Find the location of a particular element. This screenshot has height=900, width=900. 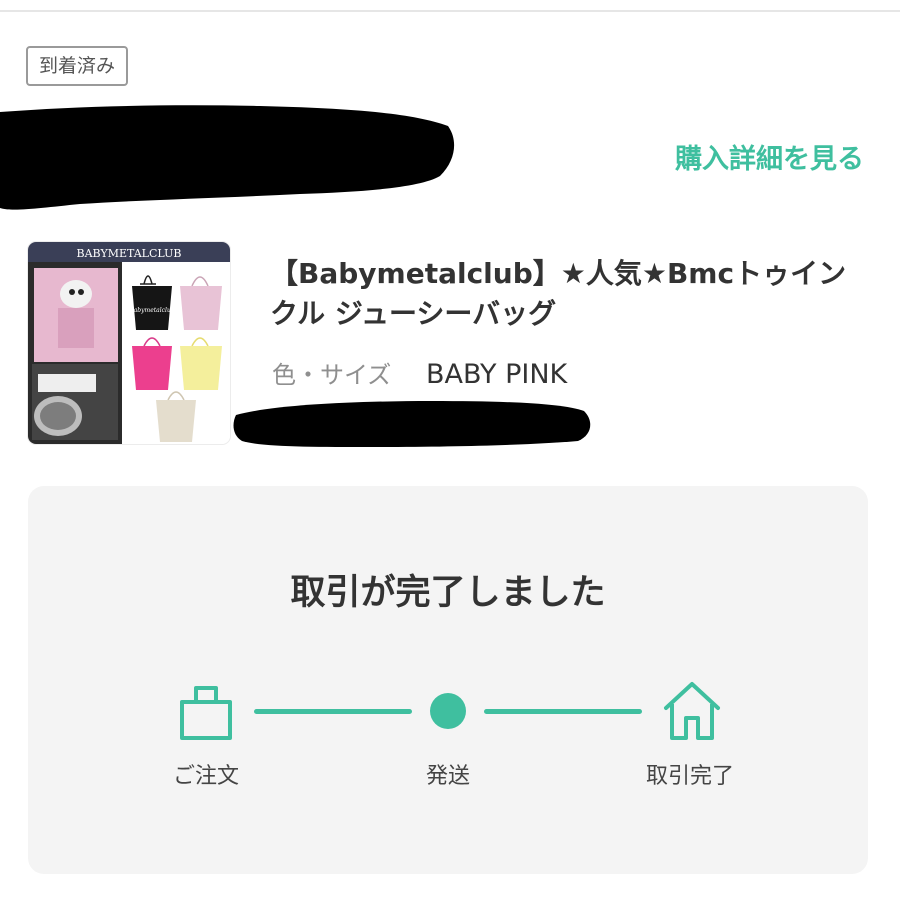

dot-icon is located at coordinates (448, 711).